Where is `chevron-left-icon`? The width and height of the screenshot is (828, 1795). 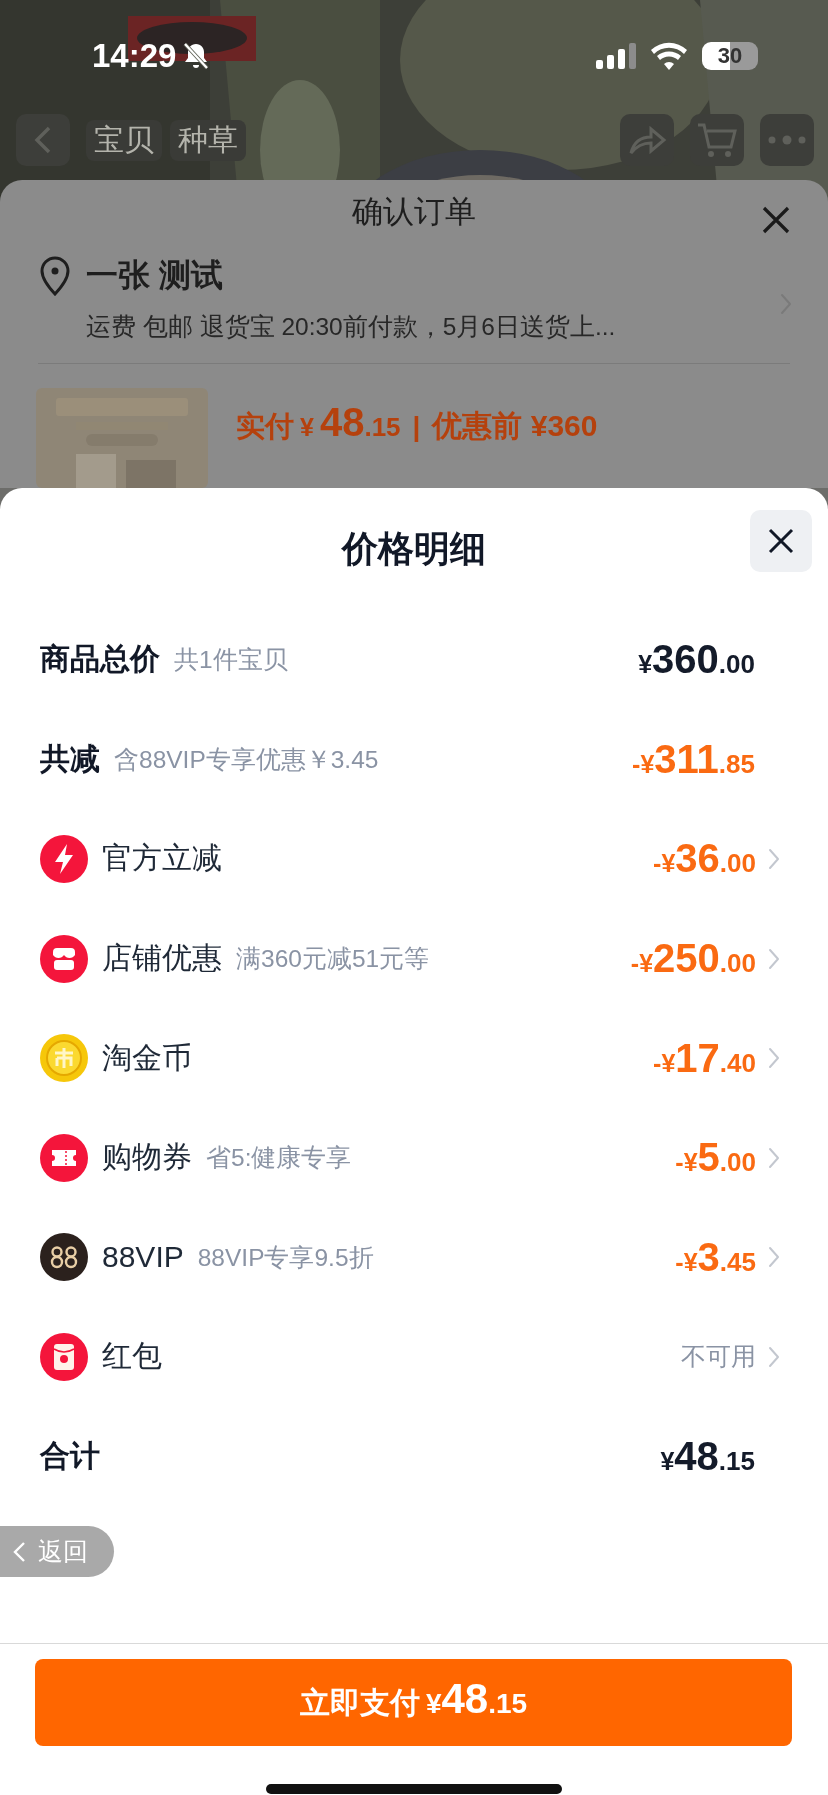
chevron-left-icon is located at coordinates (19, 1551).